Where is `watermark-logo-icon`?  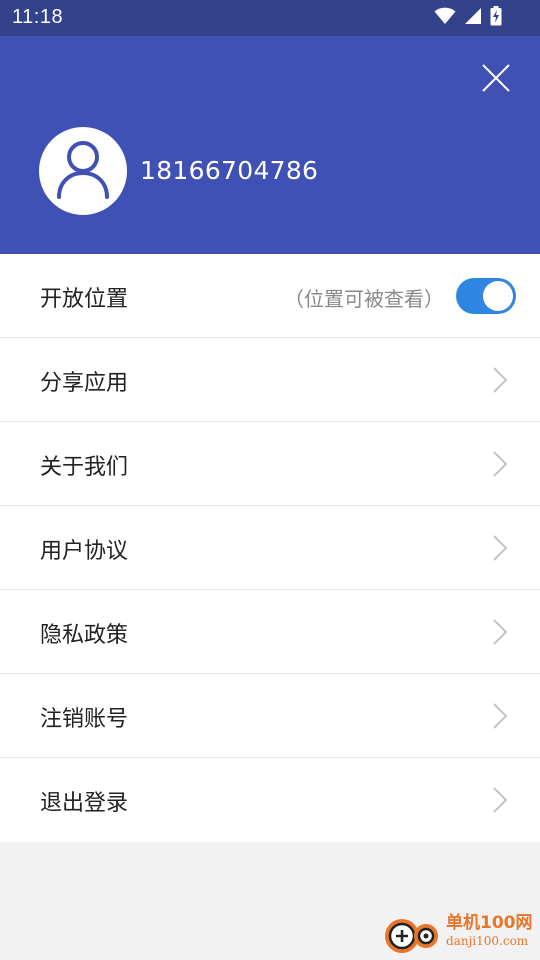
watermark-logo-icon is located at coordinates (413, 934).